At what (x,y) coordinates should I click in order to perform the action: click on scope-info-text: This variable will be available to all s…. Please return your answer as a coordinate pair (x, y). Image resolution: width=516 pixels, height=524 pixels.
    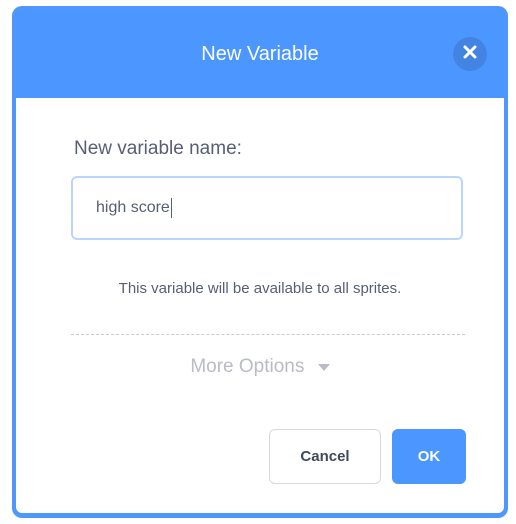
    Looking at the image, I should click on (260, 288).